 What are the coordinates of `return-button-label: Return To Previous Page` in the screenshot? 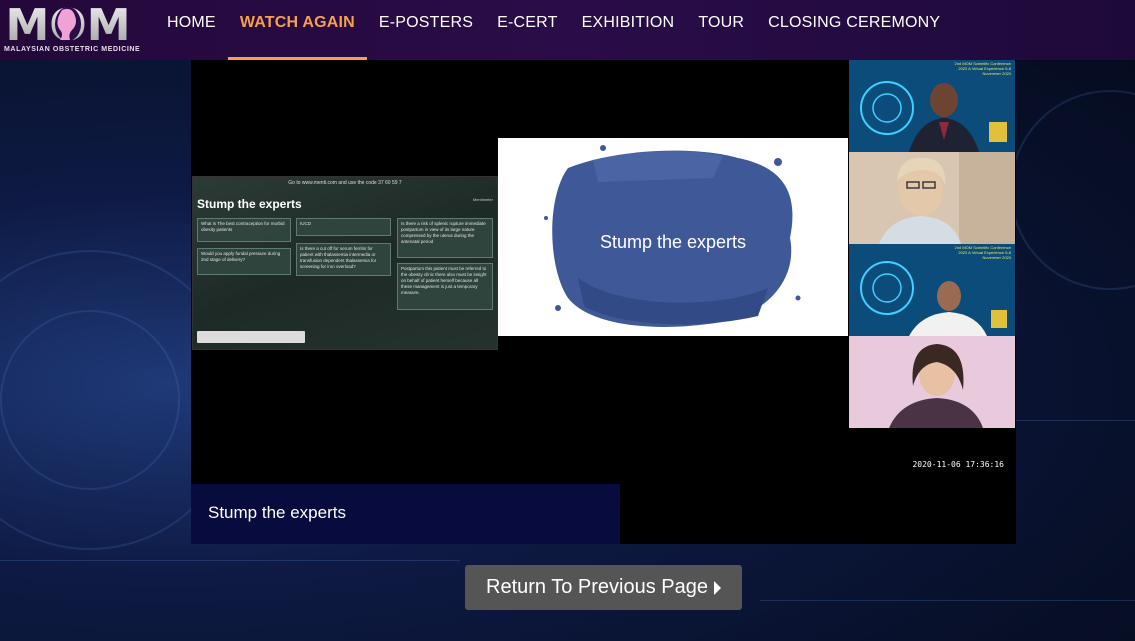 It's located at (597, 587).